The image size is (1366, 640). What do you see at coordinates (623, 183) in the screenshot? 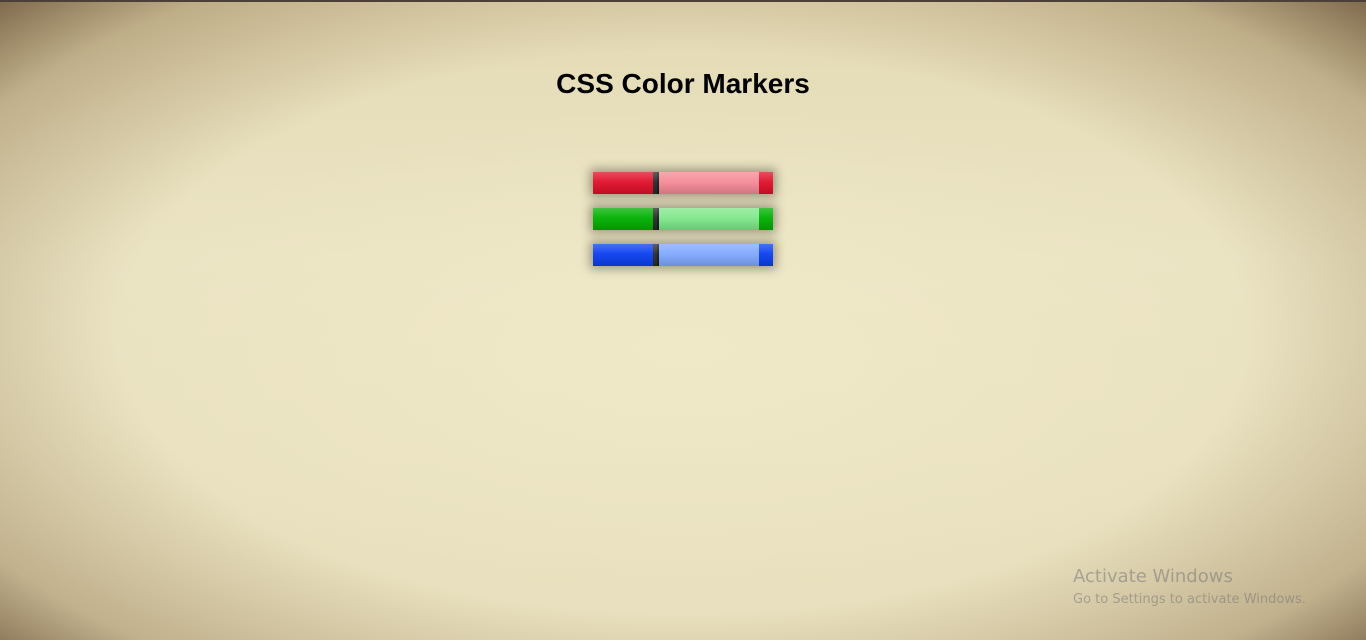
I see `red-marker-cap` at bounding box center [623, 183].